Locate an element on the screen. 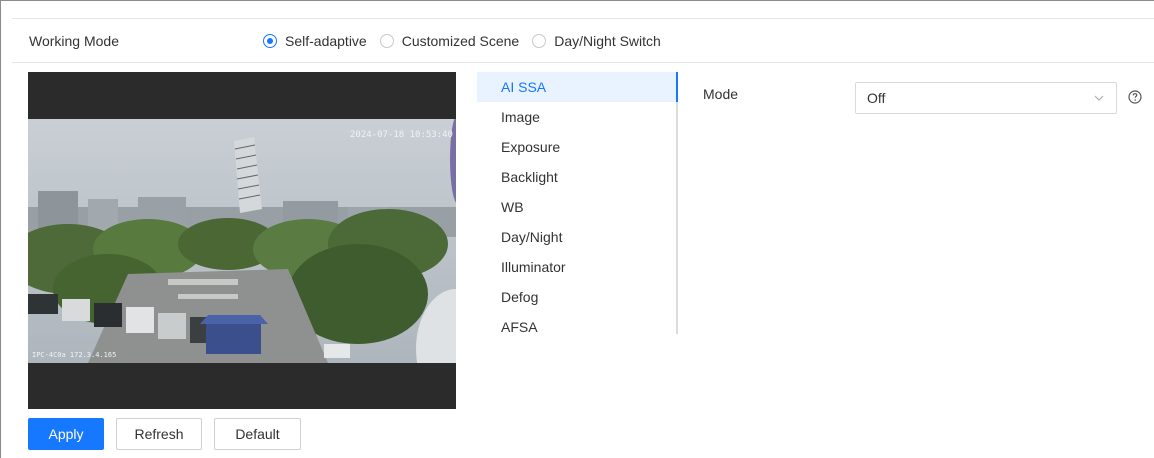 The width and height of the screenshot is (1154, 458). osd-timestamp: 2024-07-18 10:53:40 is located at coordinates (401, 135).